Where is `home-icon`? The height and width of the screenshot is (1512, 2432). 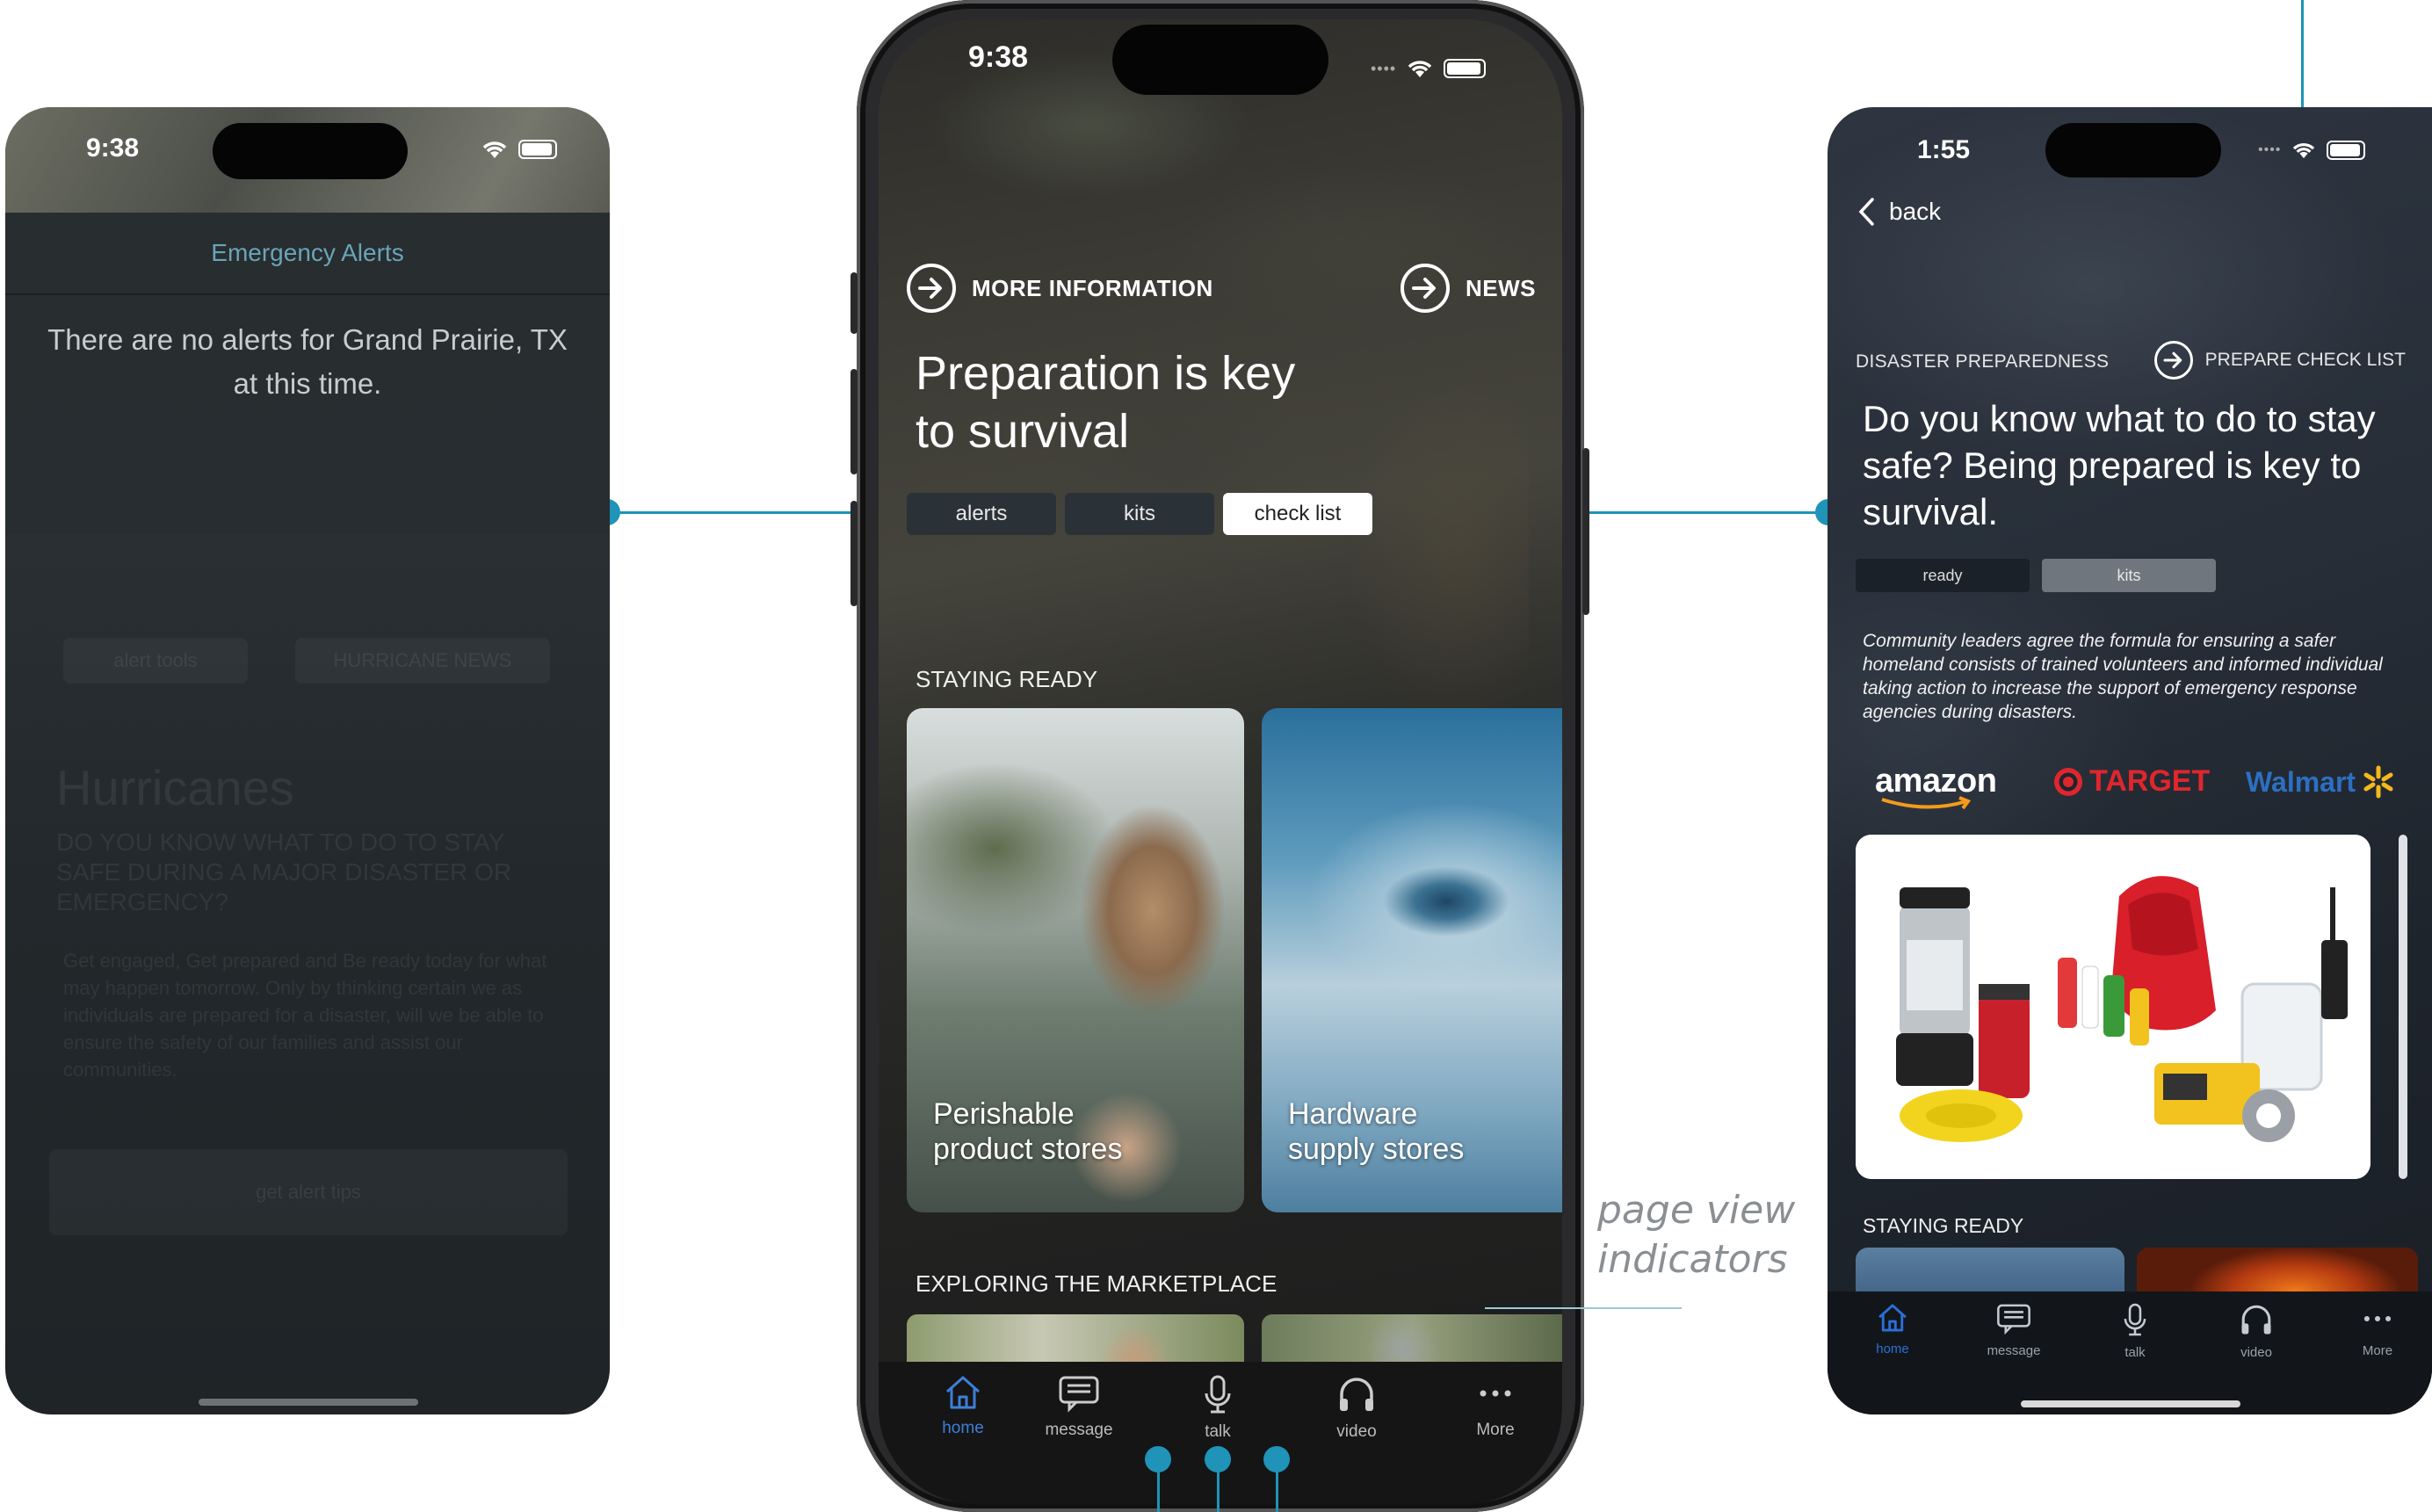
home-icon is located at coordinates (1892, 1318).